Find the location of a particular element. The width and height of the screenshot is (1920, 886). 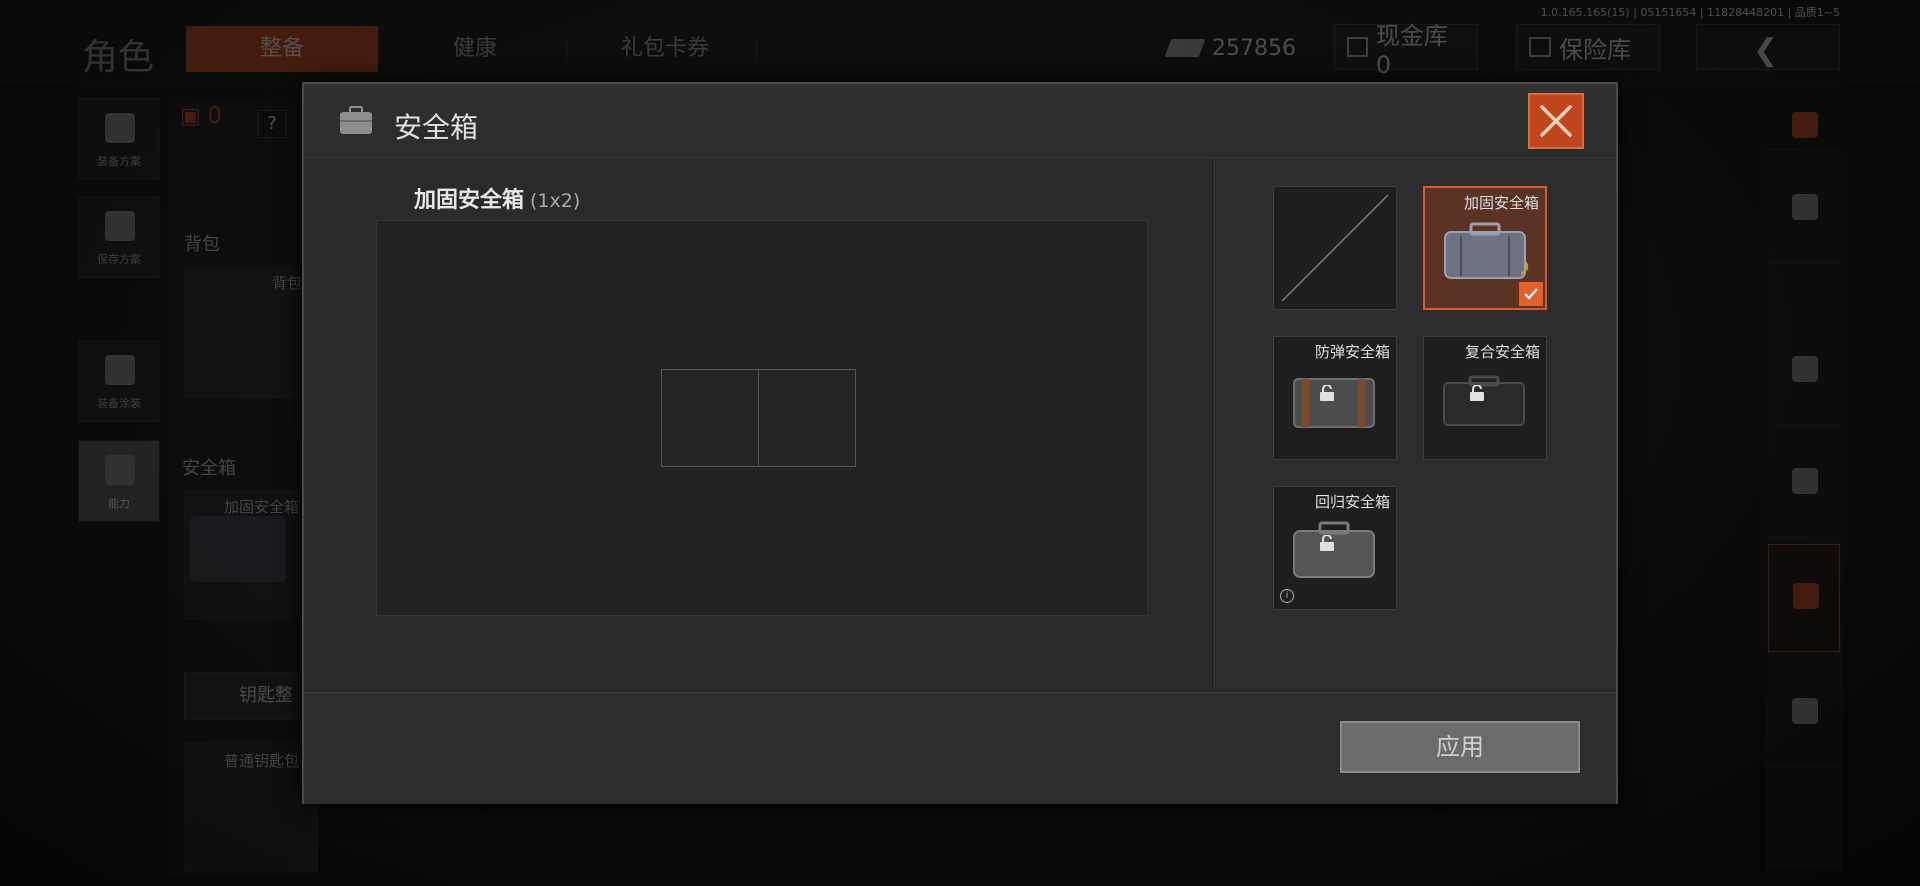

selected-check-icon is located at coordinates (1531, 294).